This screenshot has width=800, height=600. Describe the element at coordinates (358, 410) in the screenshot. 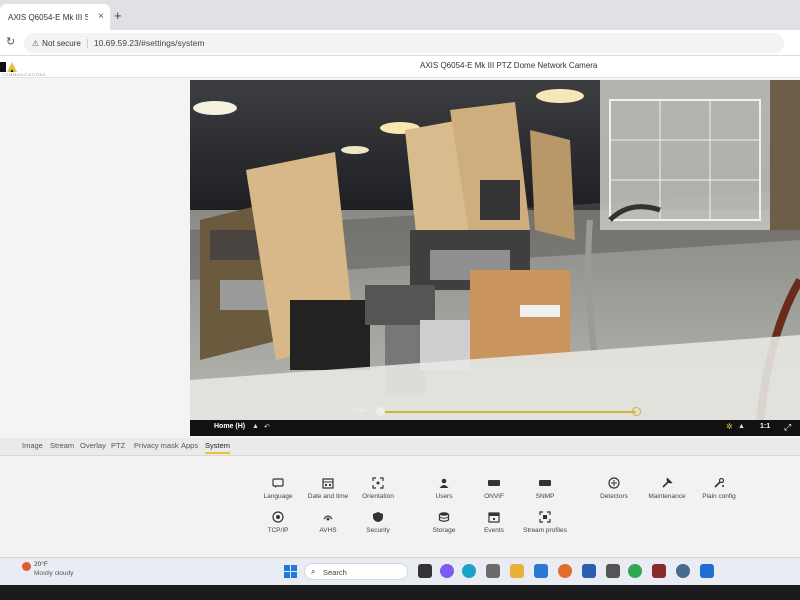

I see `zoom-label: Zoom` at that location.